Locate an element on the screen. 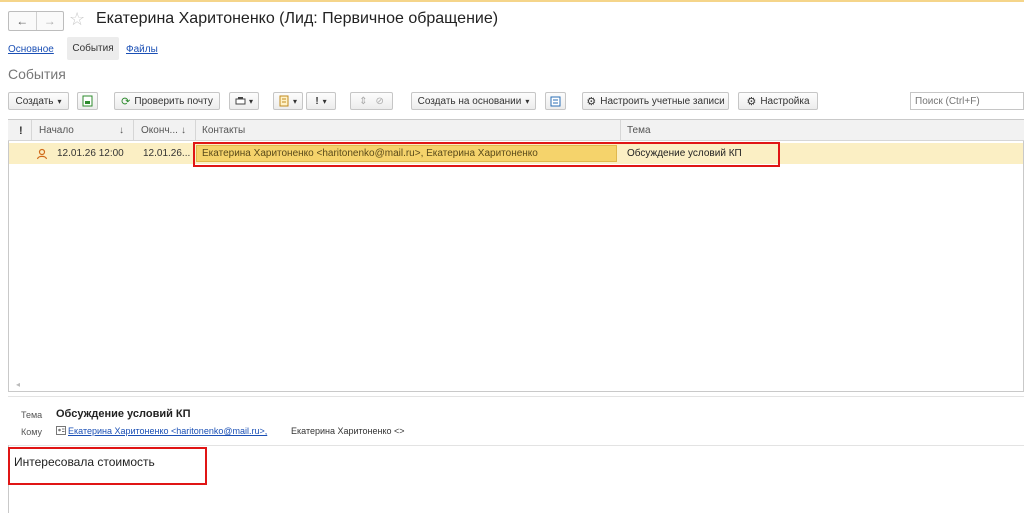  sort-icon: ⇕ is located at coordinates (363, 101).